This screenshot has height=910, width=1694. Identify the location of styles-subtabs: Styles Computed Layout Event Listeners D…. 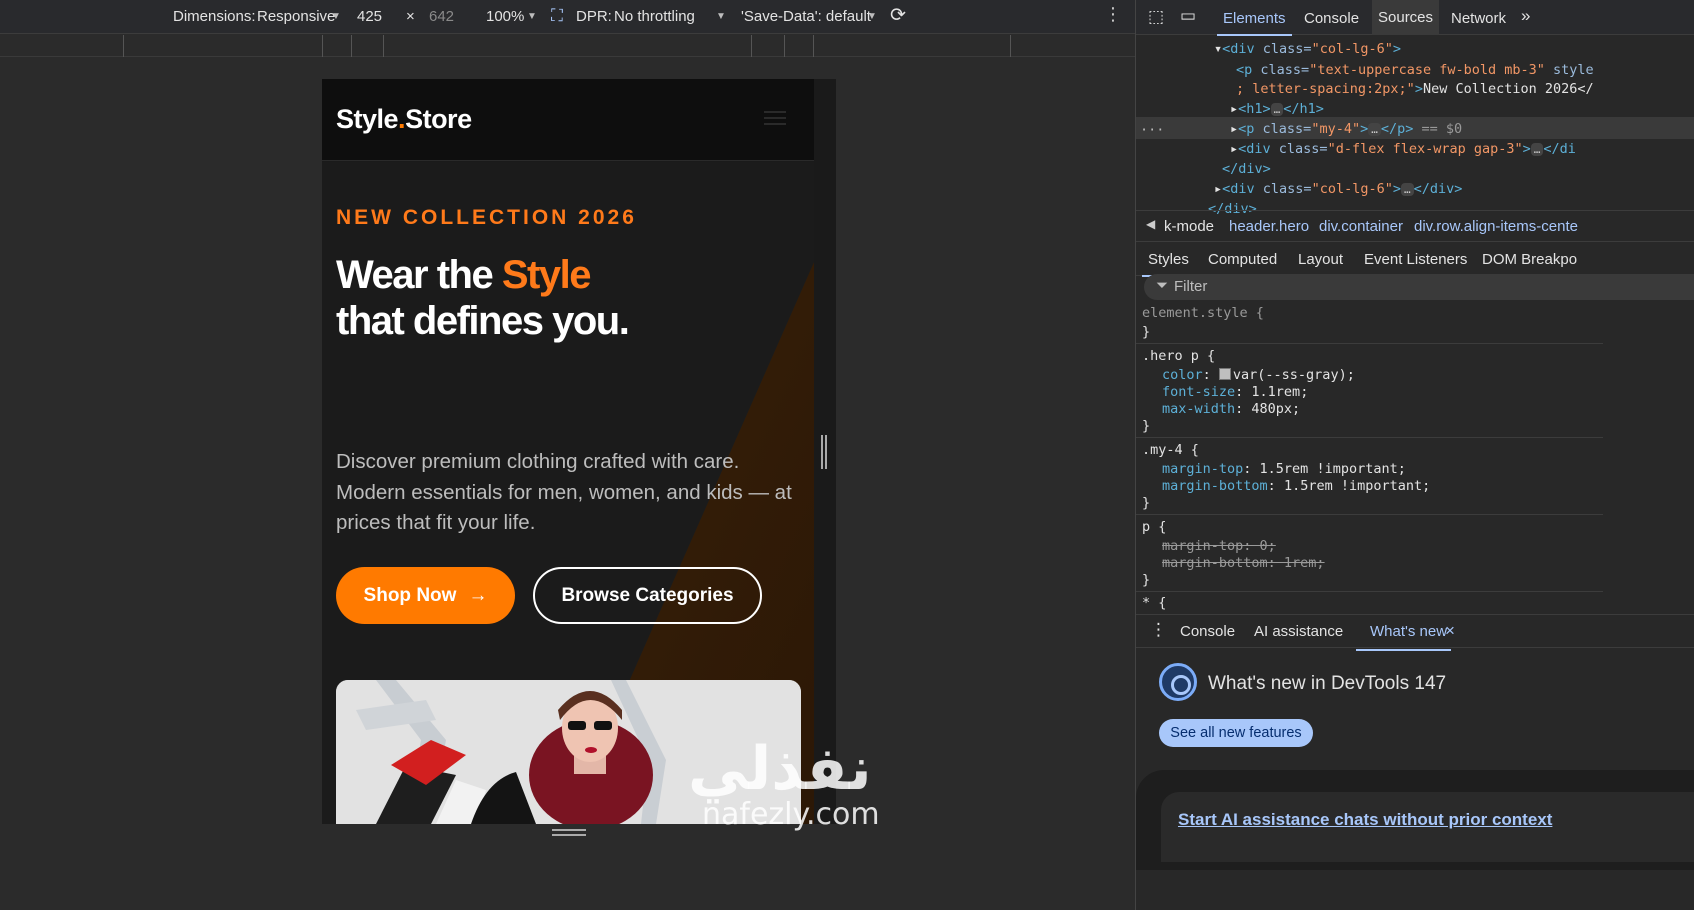
(1415, 259).